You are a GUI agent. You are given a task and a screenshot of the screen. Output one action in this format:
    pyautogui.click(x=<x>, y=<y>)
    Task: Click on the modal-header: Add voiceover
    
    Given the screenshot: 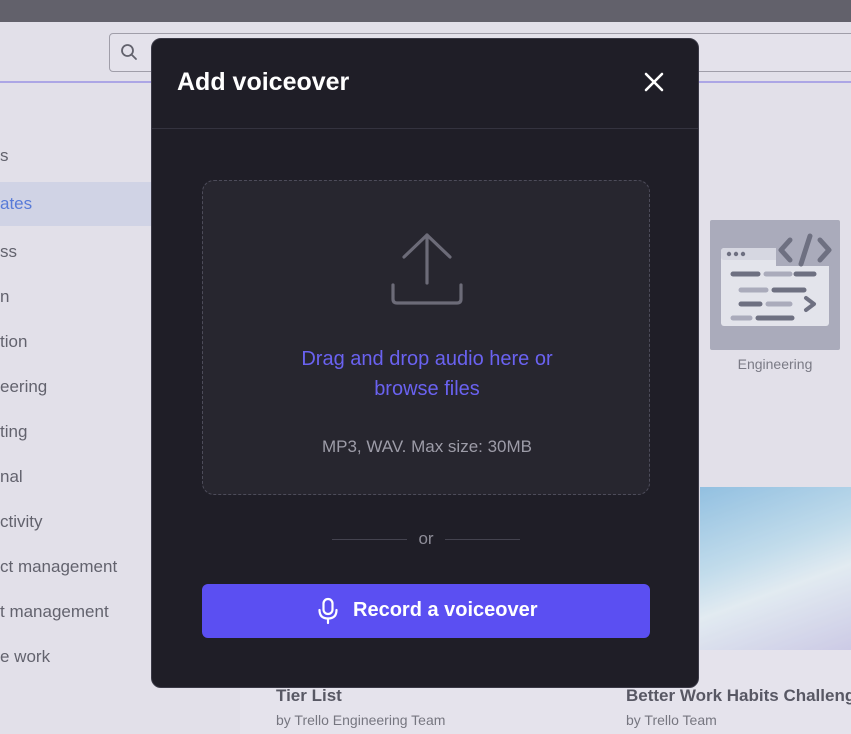 What is the action you would take?
    pyautogui.click(x=425, y=84)
    